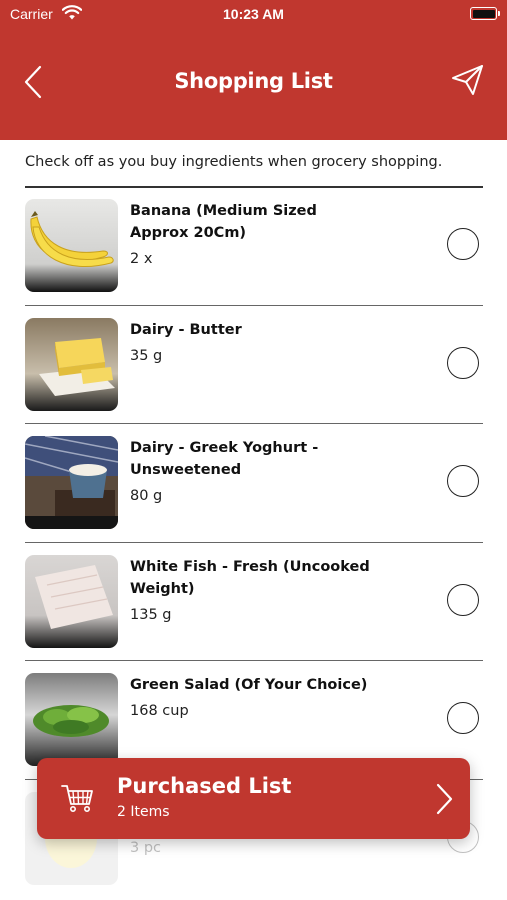 The height and width of the screenshot is (900, 507). Describe the element at coordinates (71, 482) in the screenshot. I see `yoghurt-image` at that location.